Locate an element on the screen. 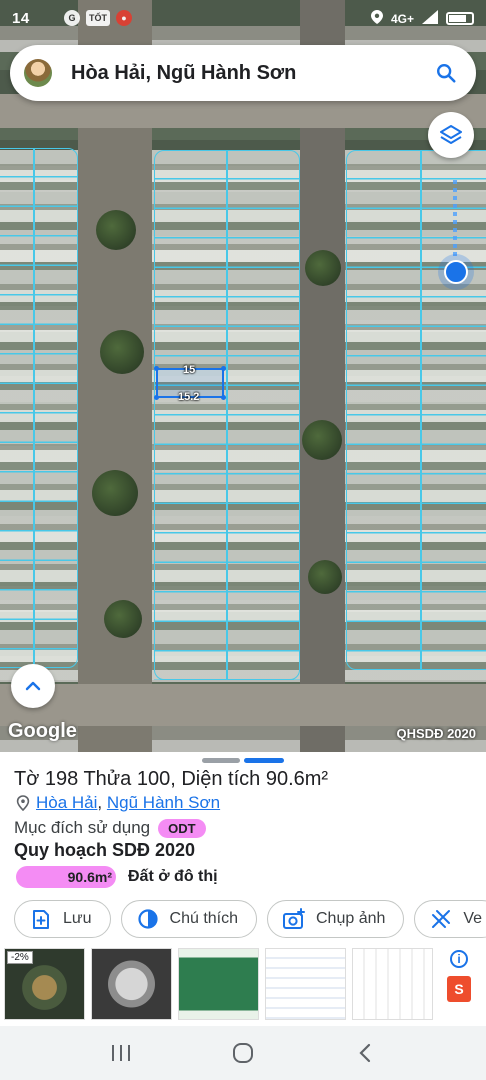 Image resolution: width=486 pixels, height=1080 pixels. measure-label-top: 15 is located at coordinates (189, 370).